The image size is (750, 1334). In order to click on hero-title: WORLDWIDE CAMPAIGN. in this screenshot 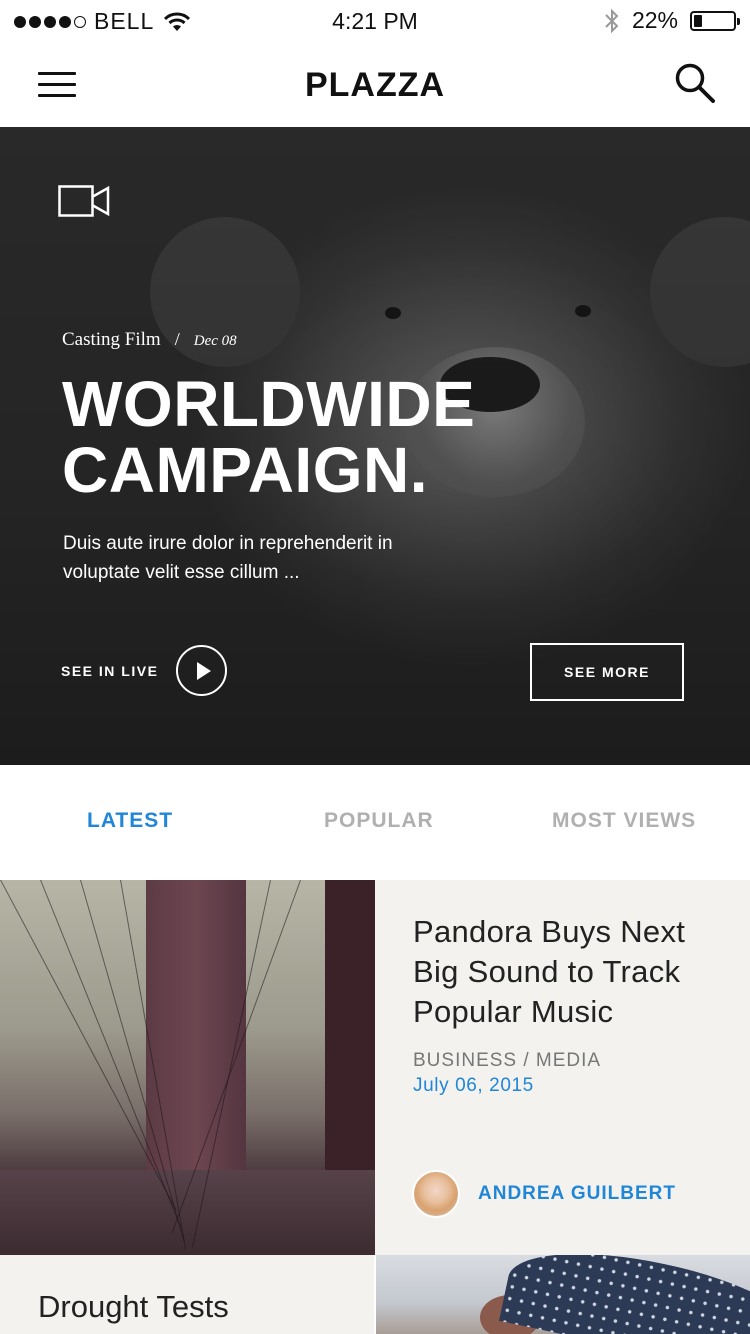, I will do `click(382, 437)`.